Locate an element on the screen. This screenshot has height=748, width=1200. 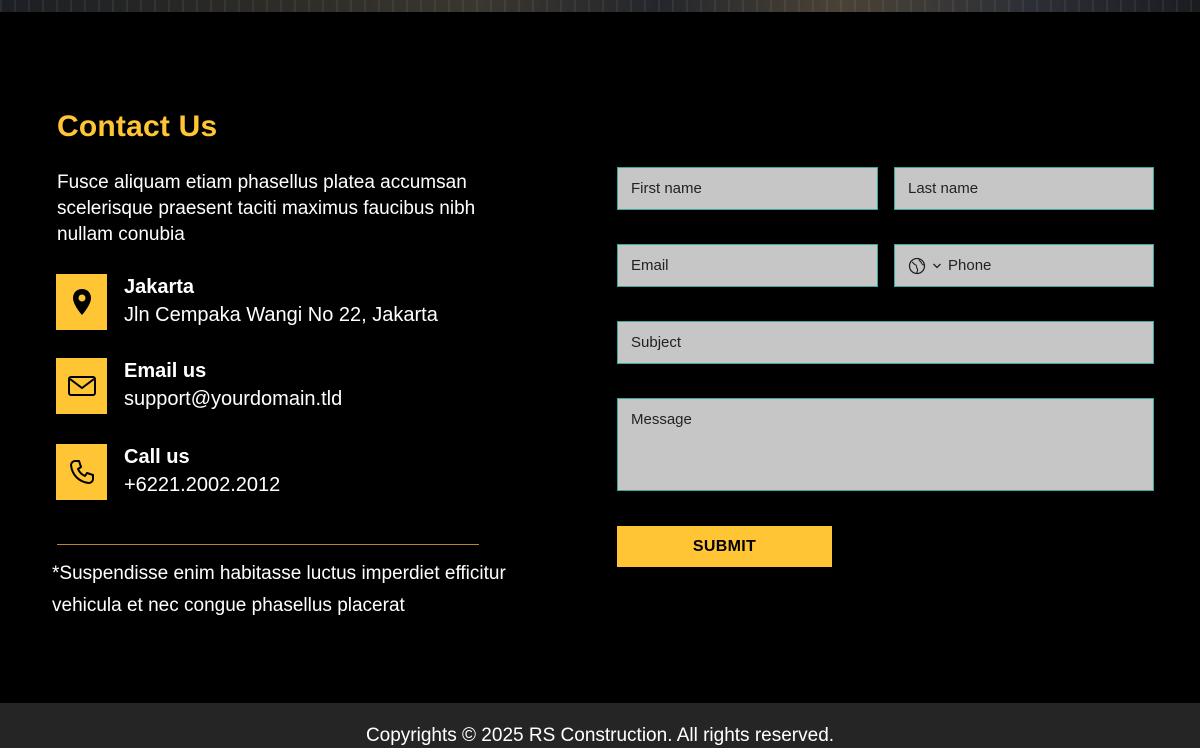
hero-image-strip is located at coordinates (600, 6).